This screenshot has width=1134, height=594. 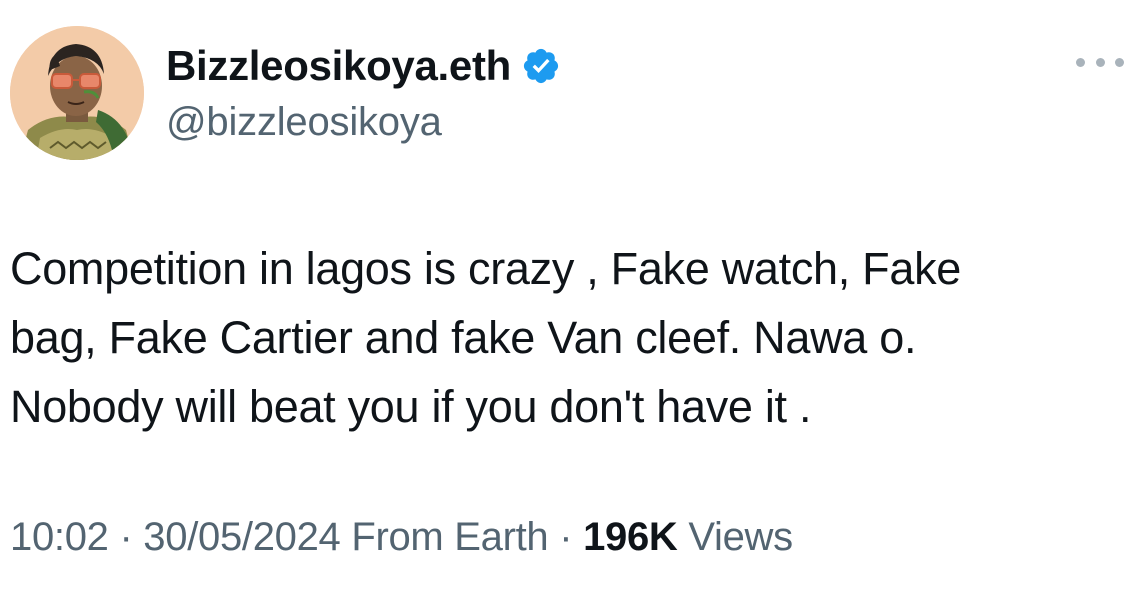 I want to click on more-options-icon, so click(x=1100, y=62).